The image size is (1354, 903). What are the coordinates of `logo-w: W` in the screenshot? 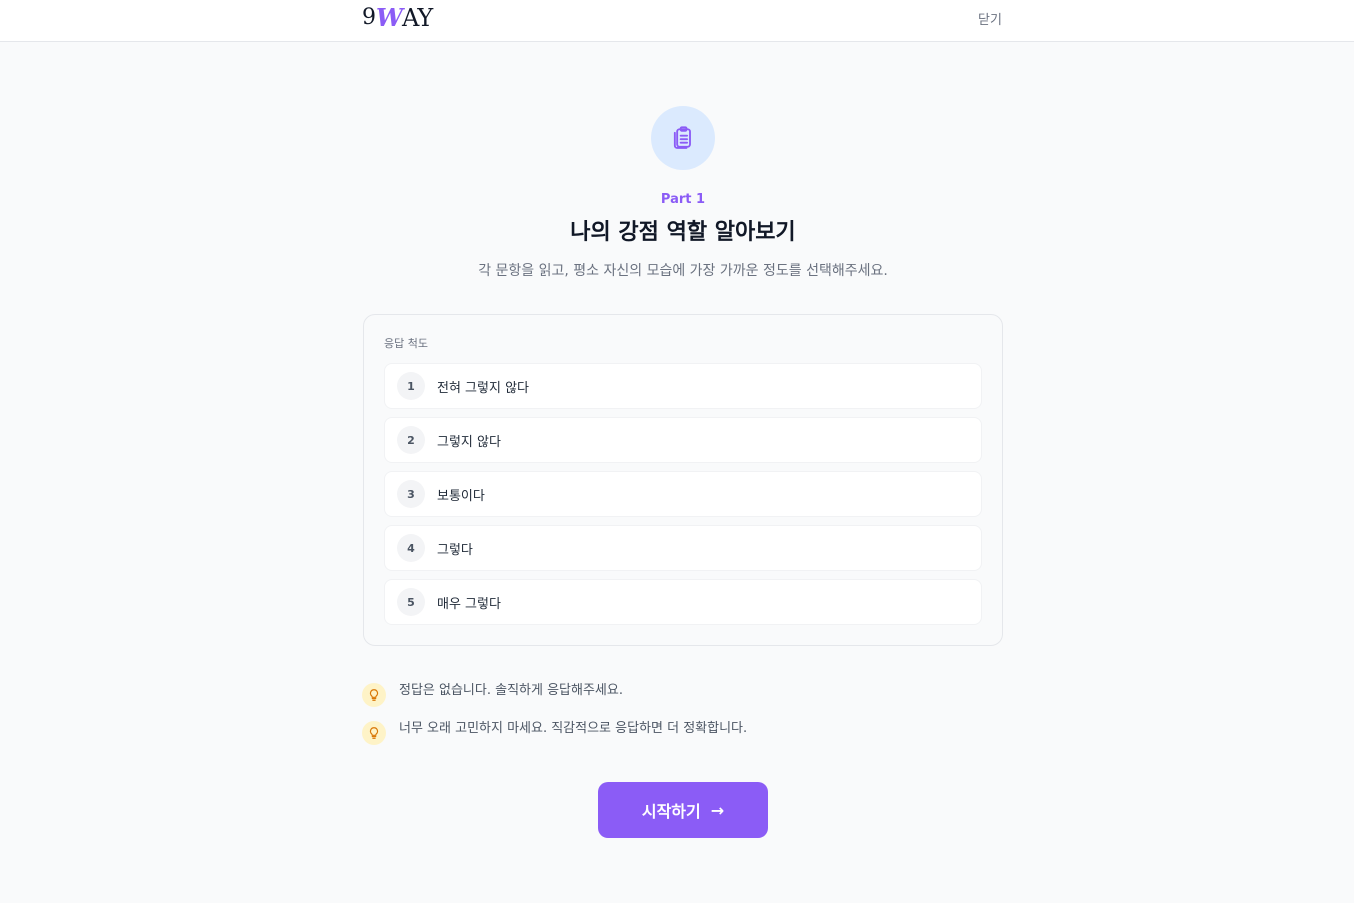 It's located at (389, 17).